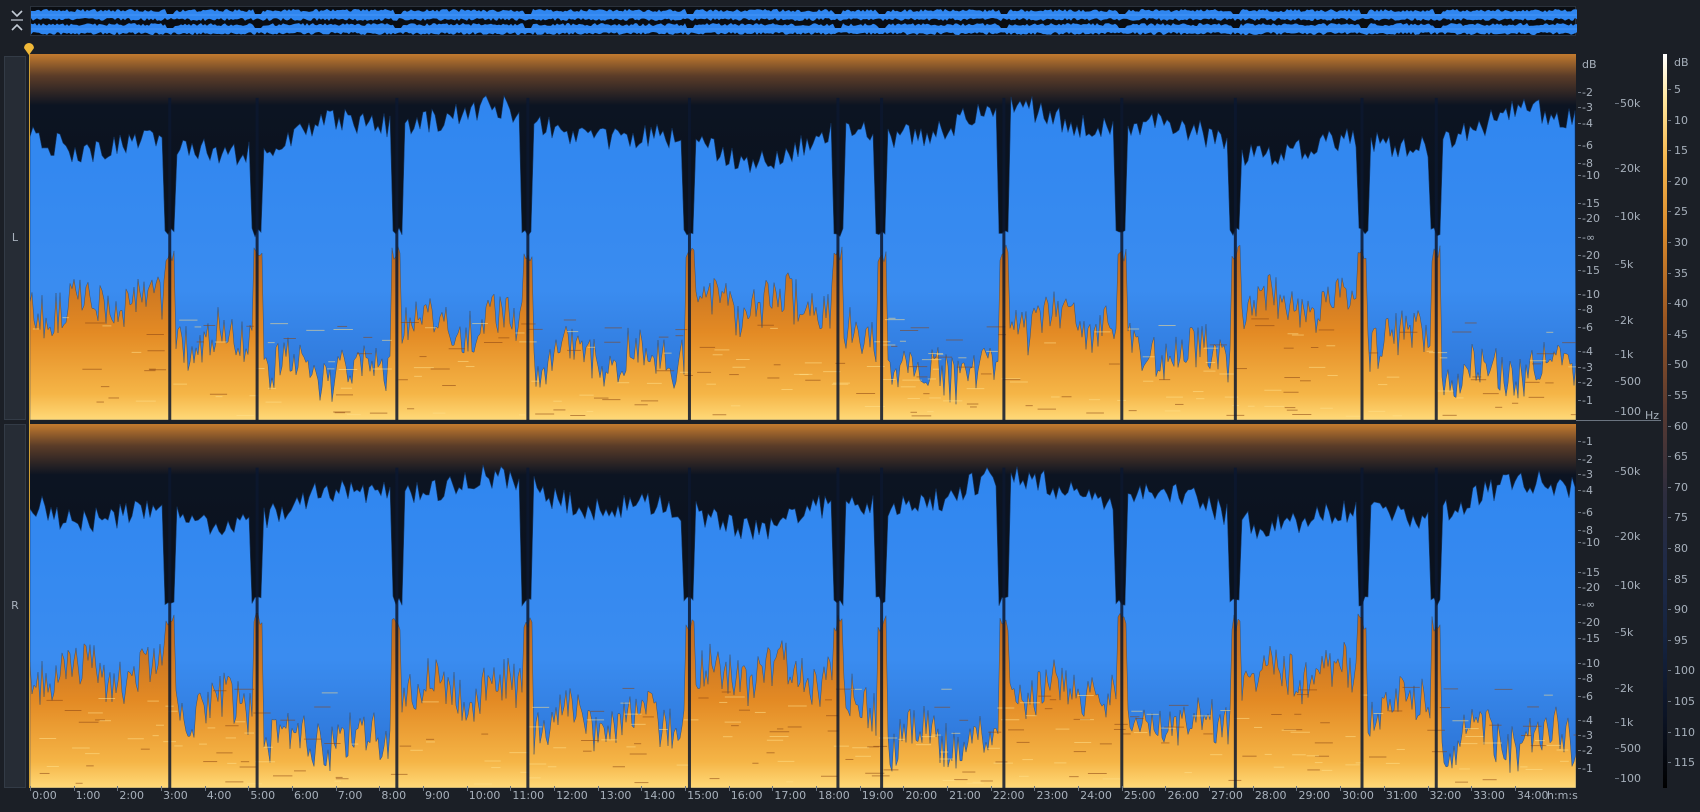  Describe the element at coordinates (1681, 457) in the screenshot. I see `colorbar-label: 65` at that location.